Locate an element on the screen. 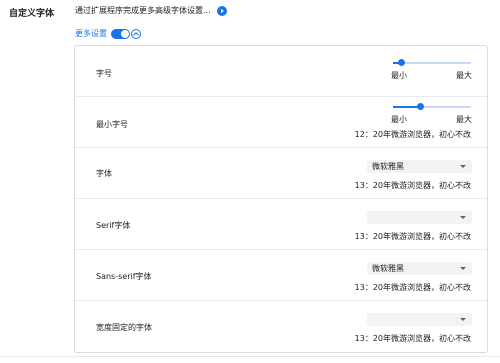  chevron-up-icon is located at coordinates (136, 33).